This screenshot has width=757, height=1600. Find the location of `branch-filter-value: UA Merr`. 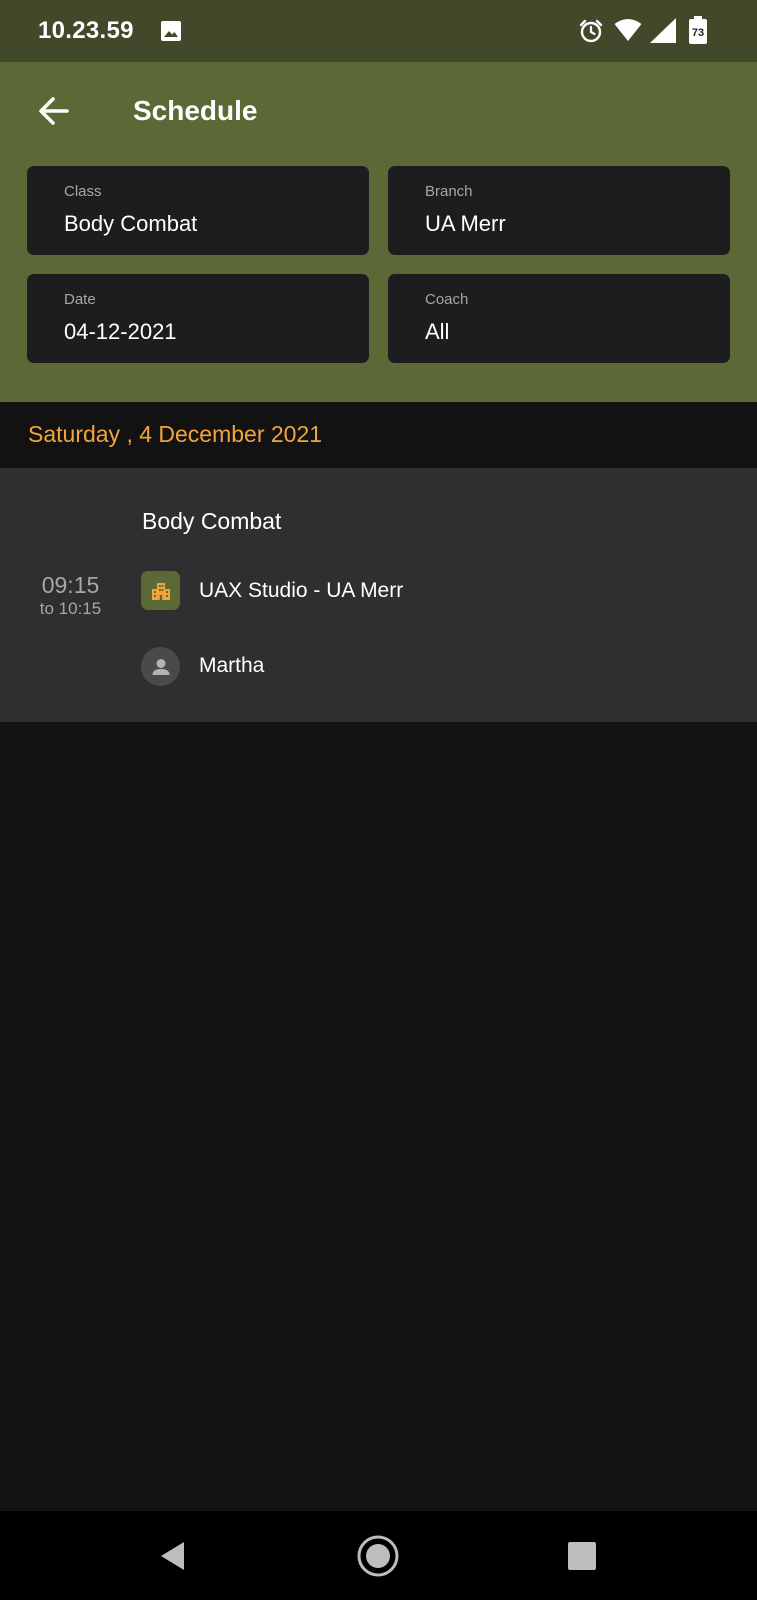

branch-filter-value: UA Merr is located at coordinates (465, 223).